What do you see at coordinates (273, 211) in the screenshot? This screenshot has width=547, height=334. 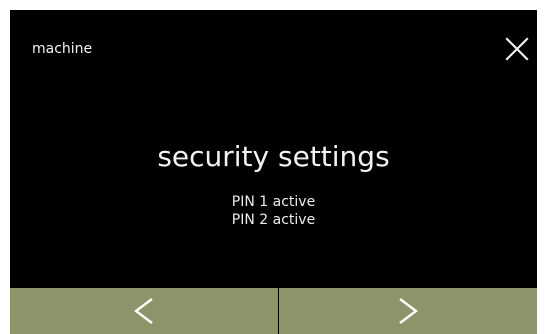 I see `pin-status-list: PIN 1 active PIN 2 active` at bounding box center [273, 211].